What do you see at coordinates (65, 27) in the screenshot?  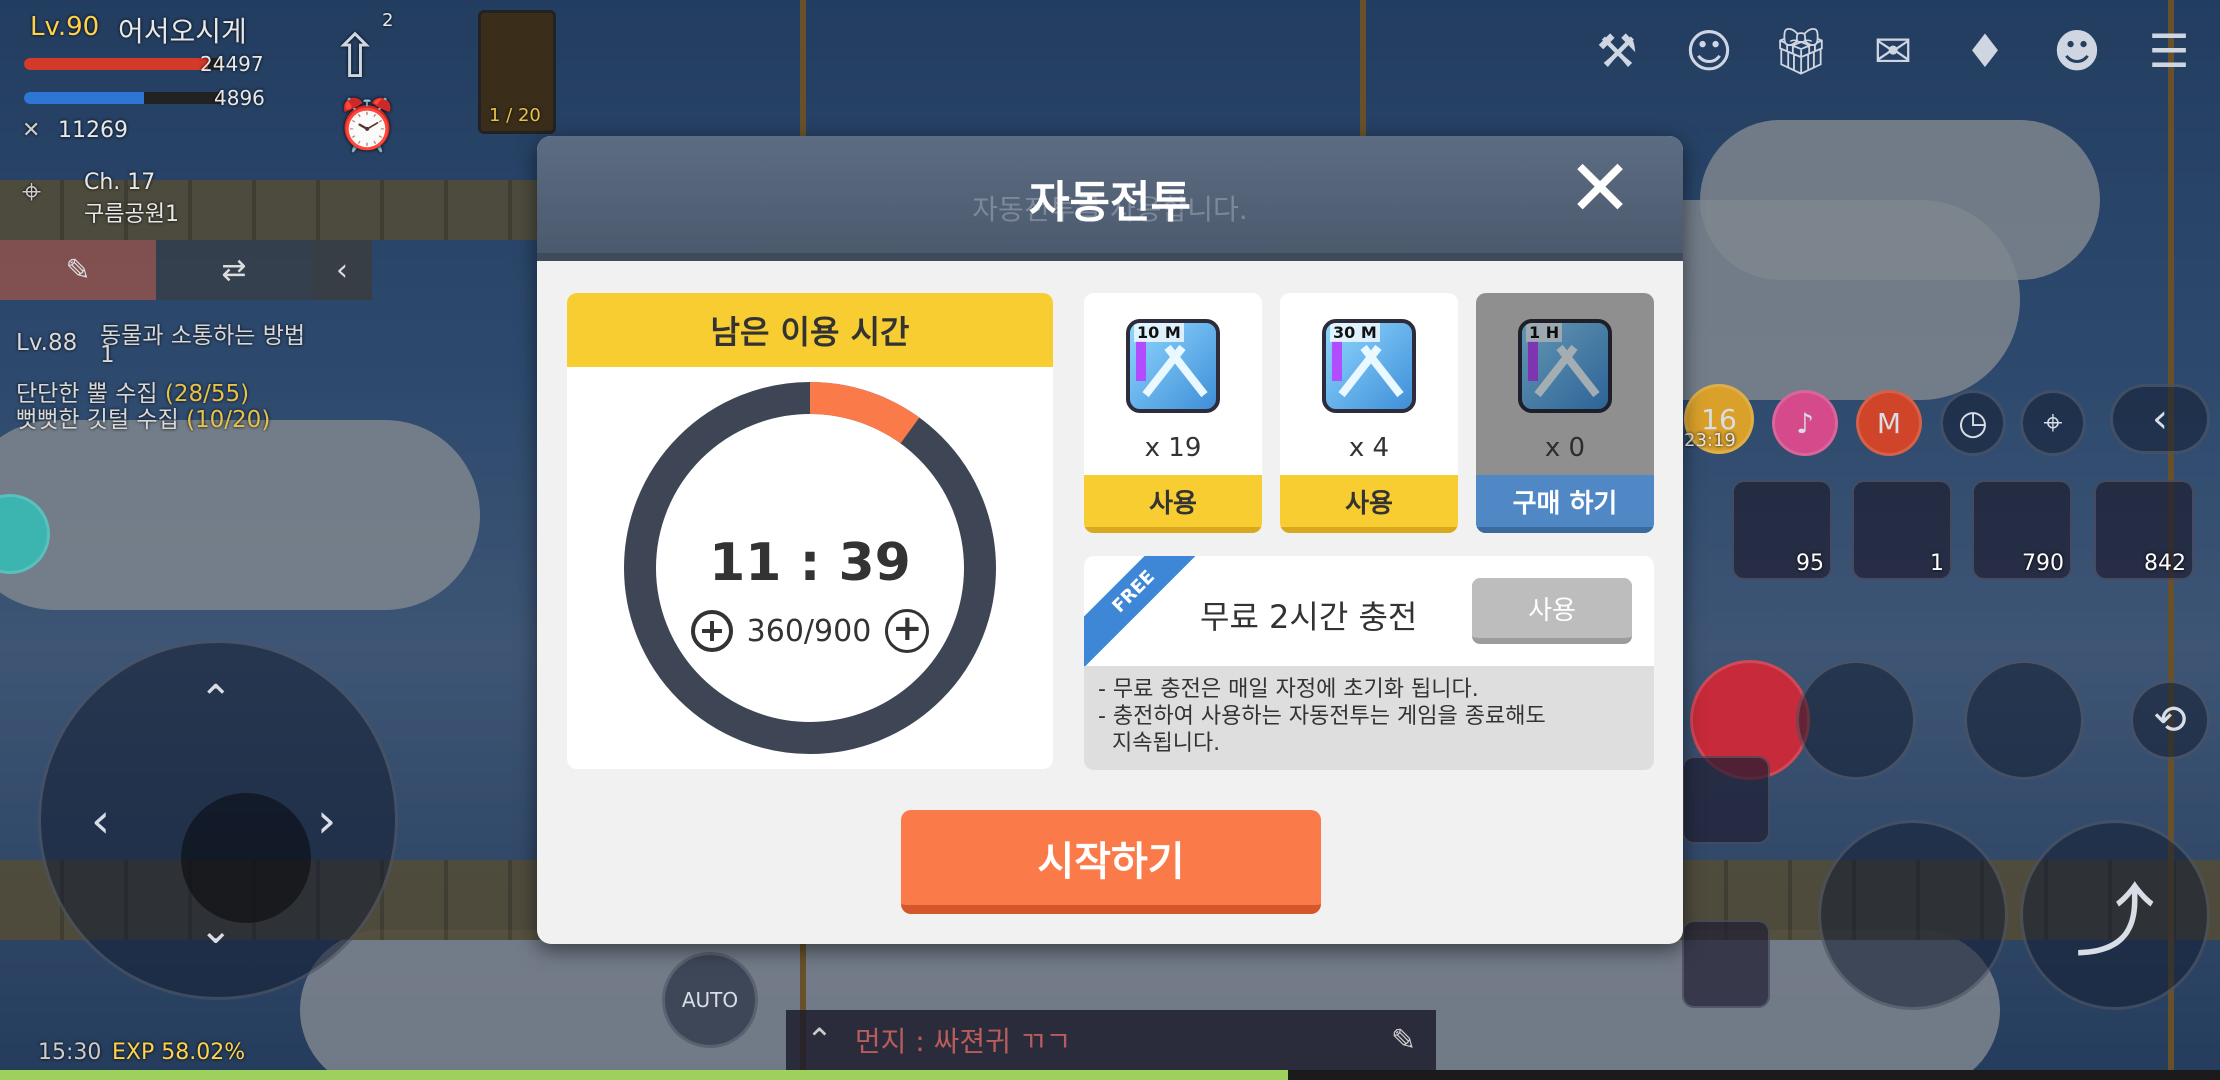 I see `player-level: Lv.90` at bounding box center [65, 27].